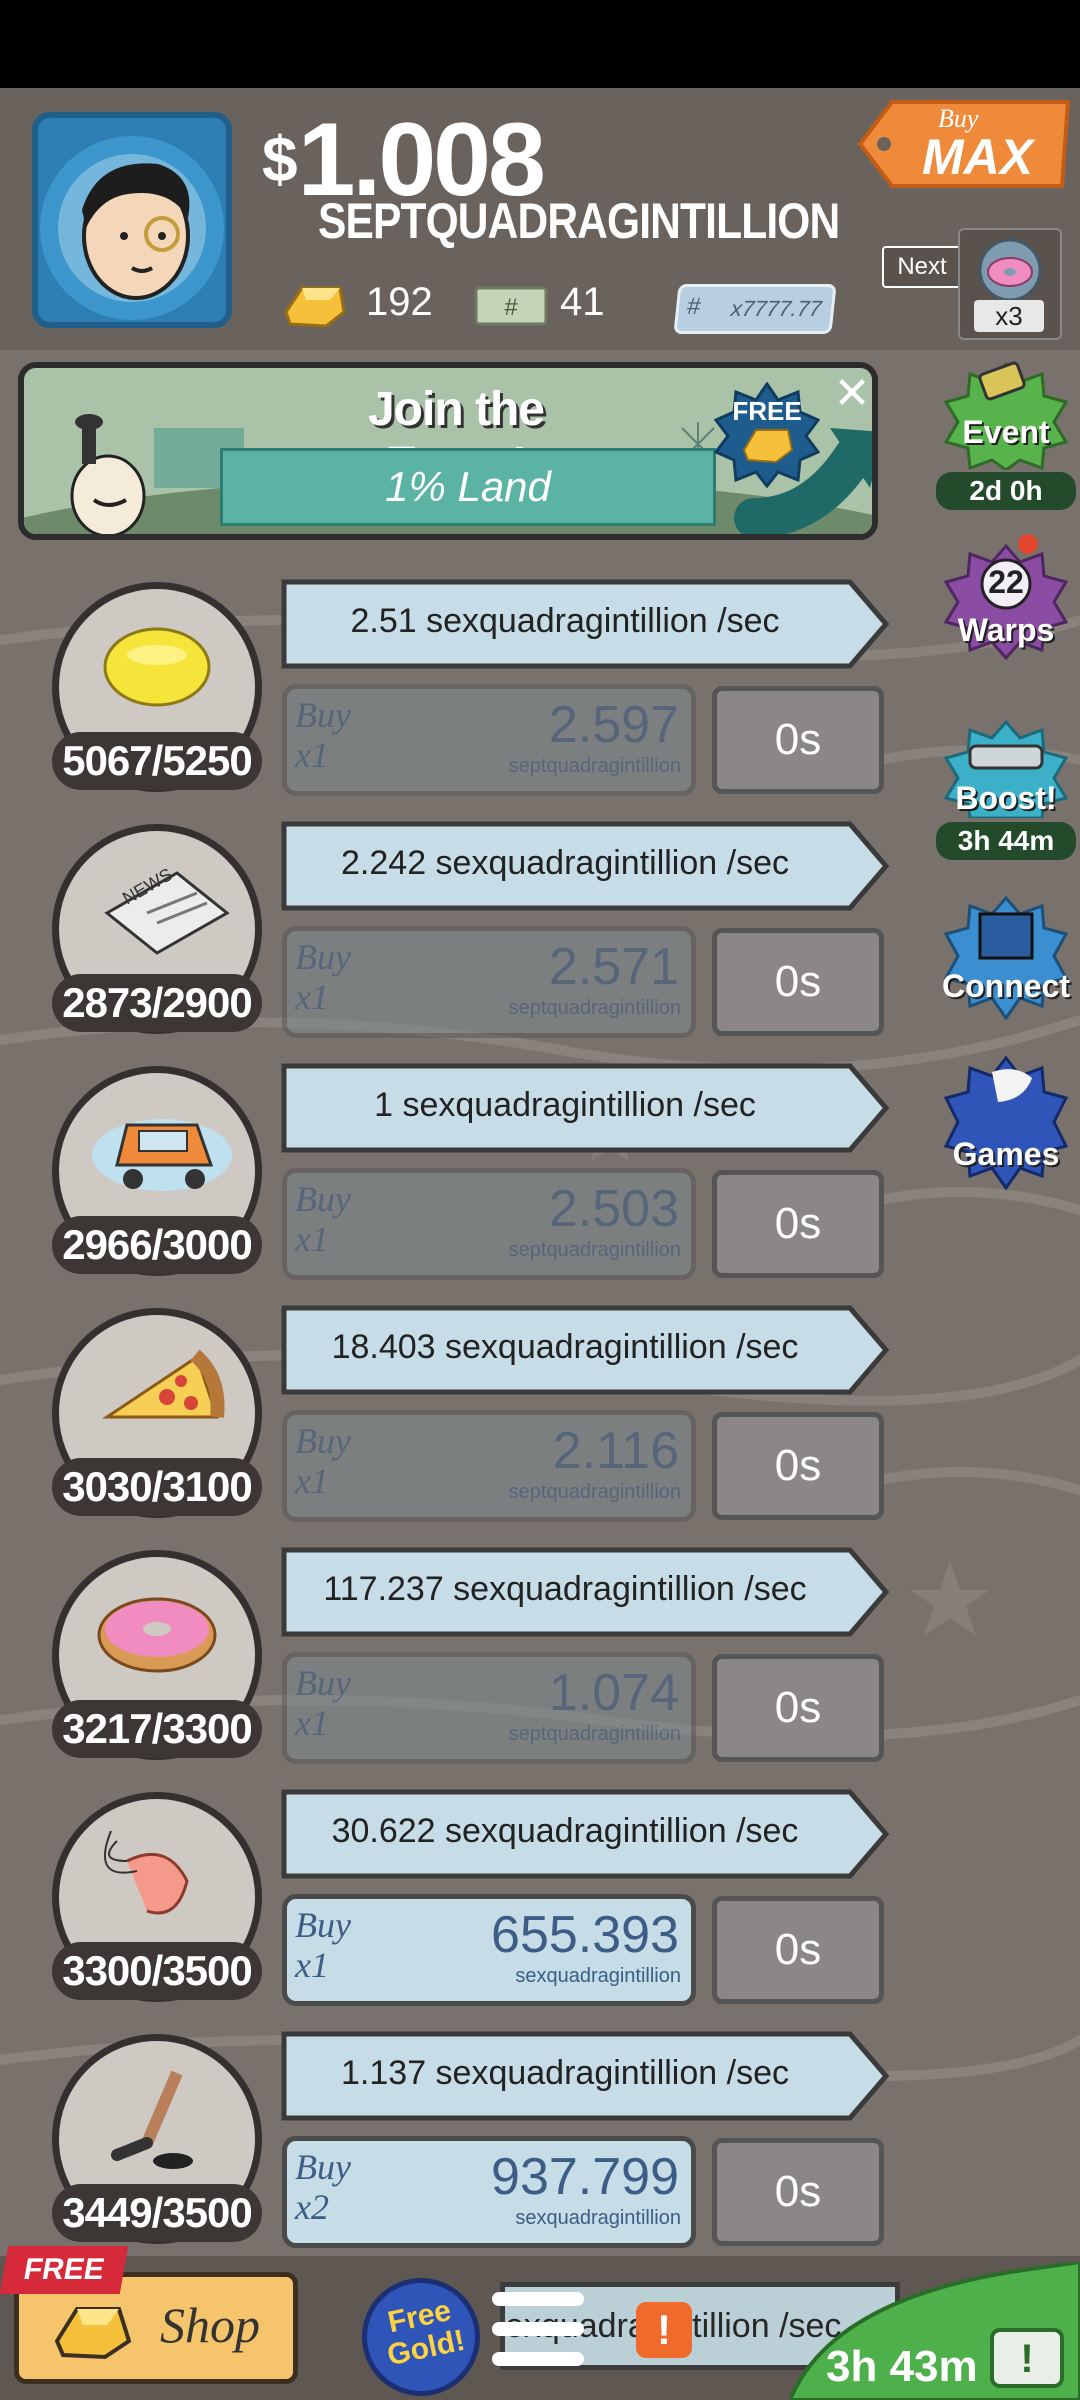 The width and height of the screenshot is (1080, 2400). Describe the element at coordinates (323, 2187) in the screenshot. I see `buy-label: Buy x2` at that location.